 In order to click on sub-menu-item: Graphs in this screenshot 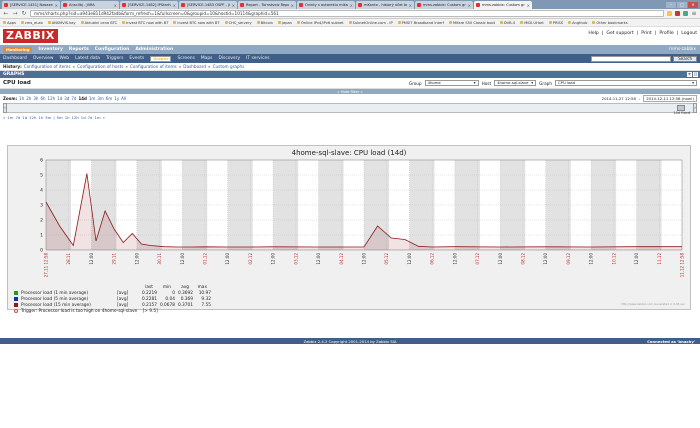, I will do `click(161, 58)`.